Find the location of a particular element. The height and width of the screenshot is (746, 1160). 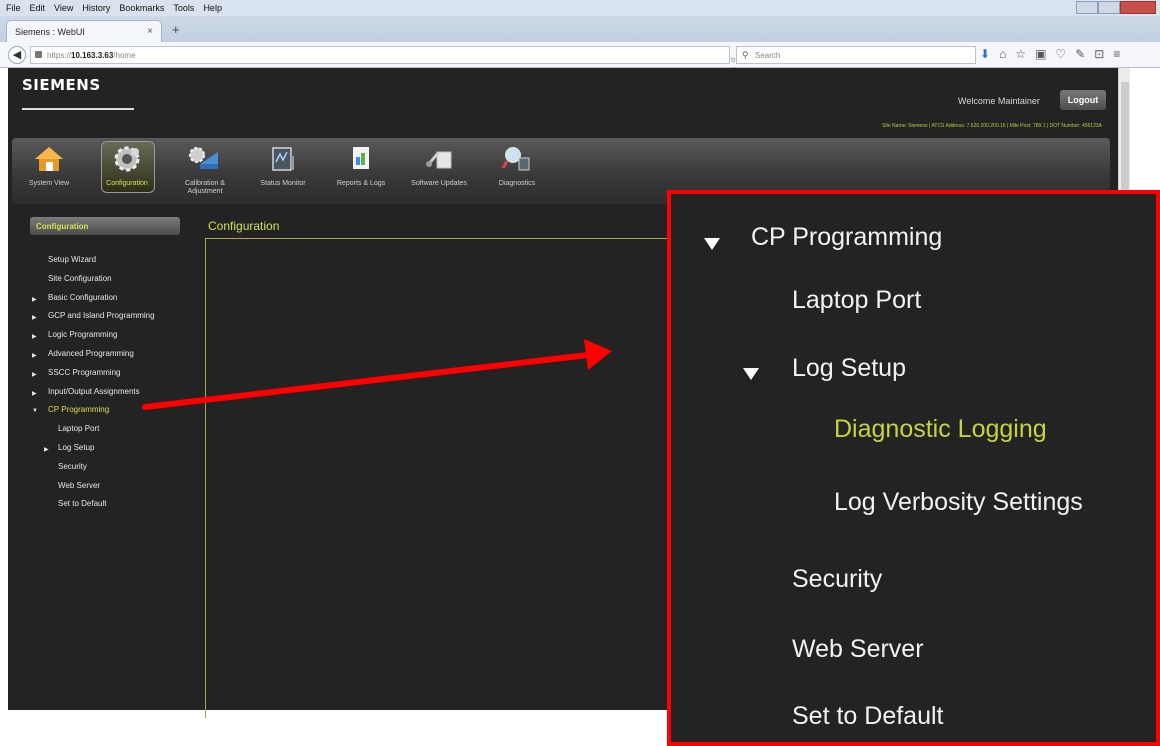

tree-item-gcp-island-programming: ▶ GCP and Island Programming is located at coordinates (117, 319).